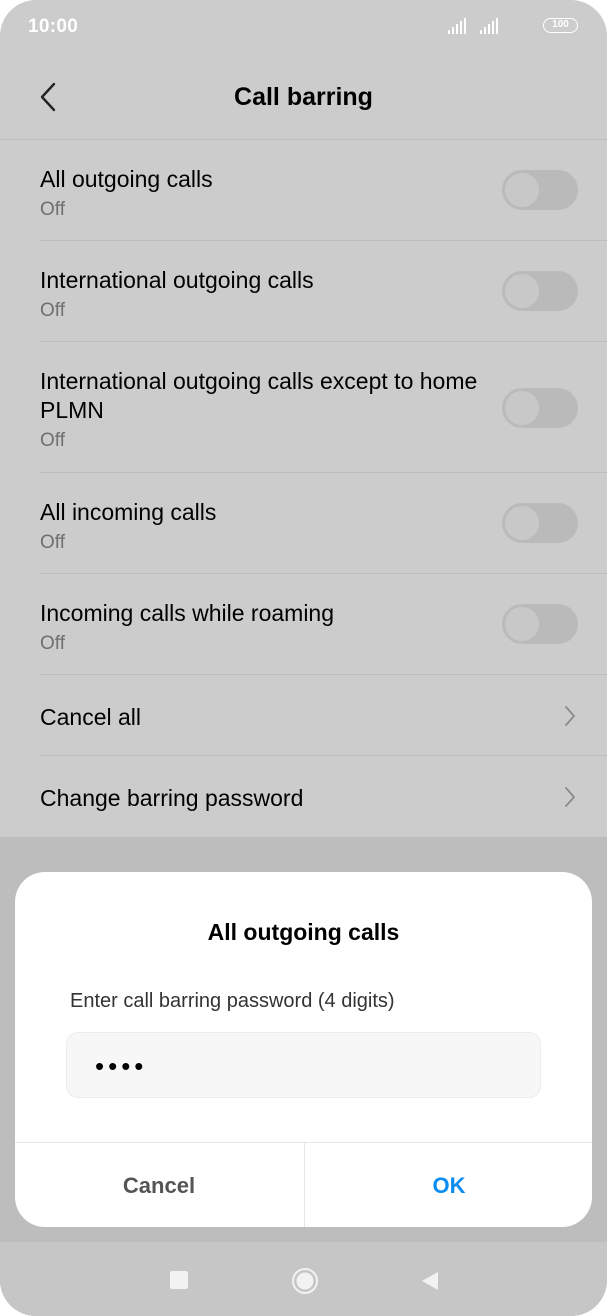 The height and width of the screenshot is (1316, 607). Describe the element at coordinates (303, 932) in the screenshot. I see `dialog-title: All outgoing calls` at that location.